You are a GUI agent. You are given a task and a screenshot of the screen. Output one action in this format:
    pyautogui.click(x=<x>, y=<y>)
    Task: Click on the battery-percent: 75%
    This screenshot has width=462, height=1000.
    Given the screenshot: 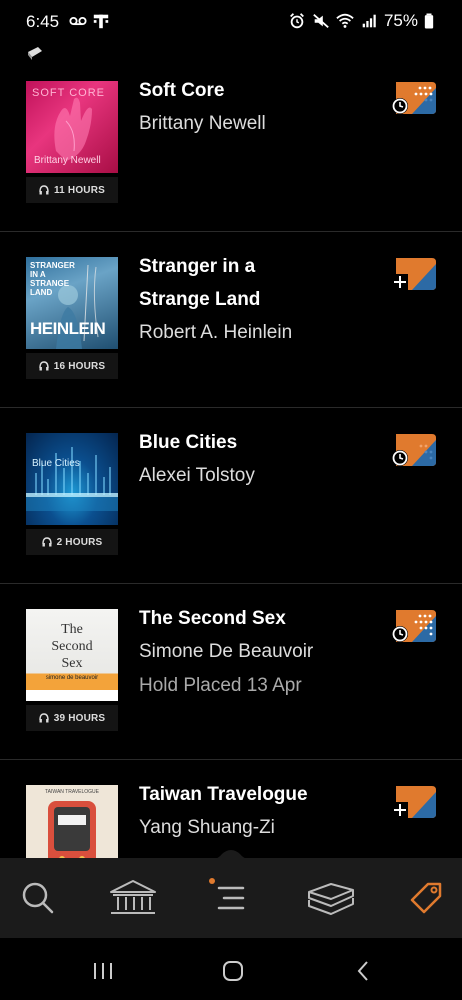 What is the action you would take?
    pyautogui.click(x=400, y=20)
    